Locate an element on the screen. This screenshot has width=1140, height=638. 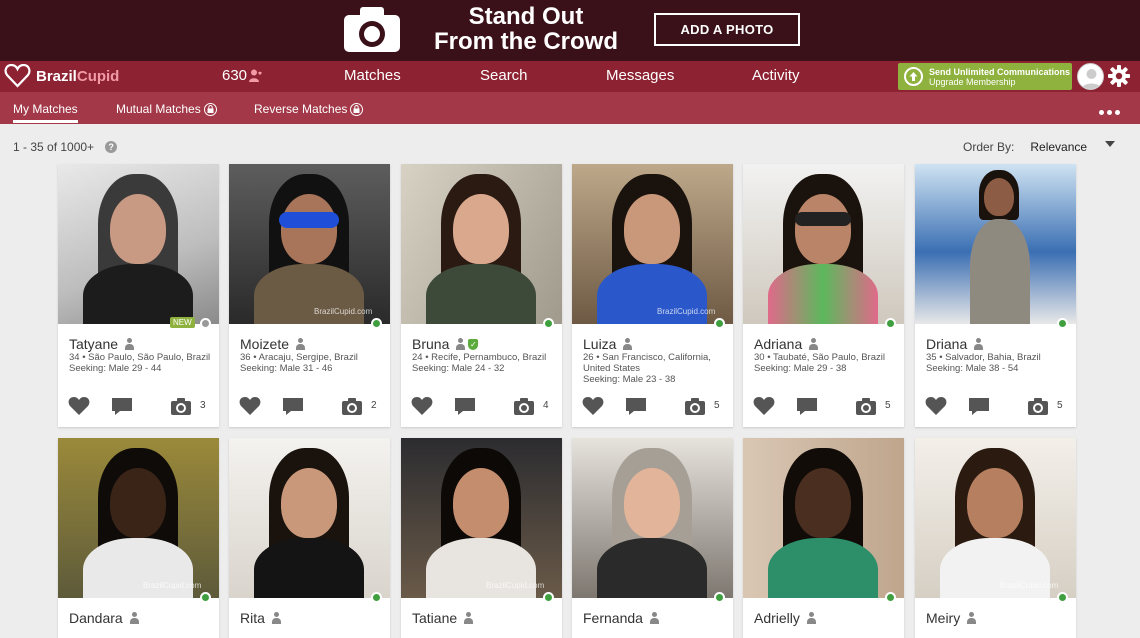
profile-name: Luiza is located at coordinates (608, 344).